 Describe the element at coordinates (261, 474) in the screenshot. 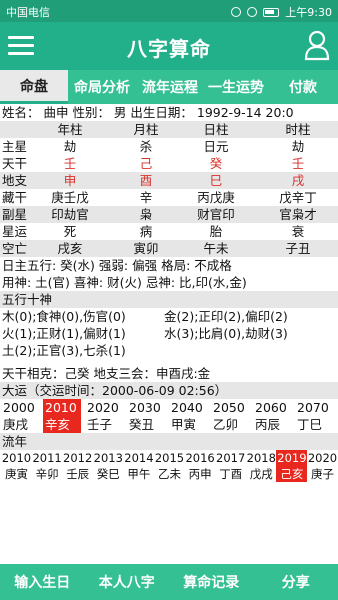

I see `liunian-ganzhi-cell: 戊戌` at that location.